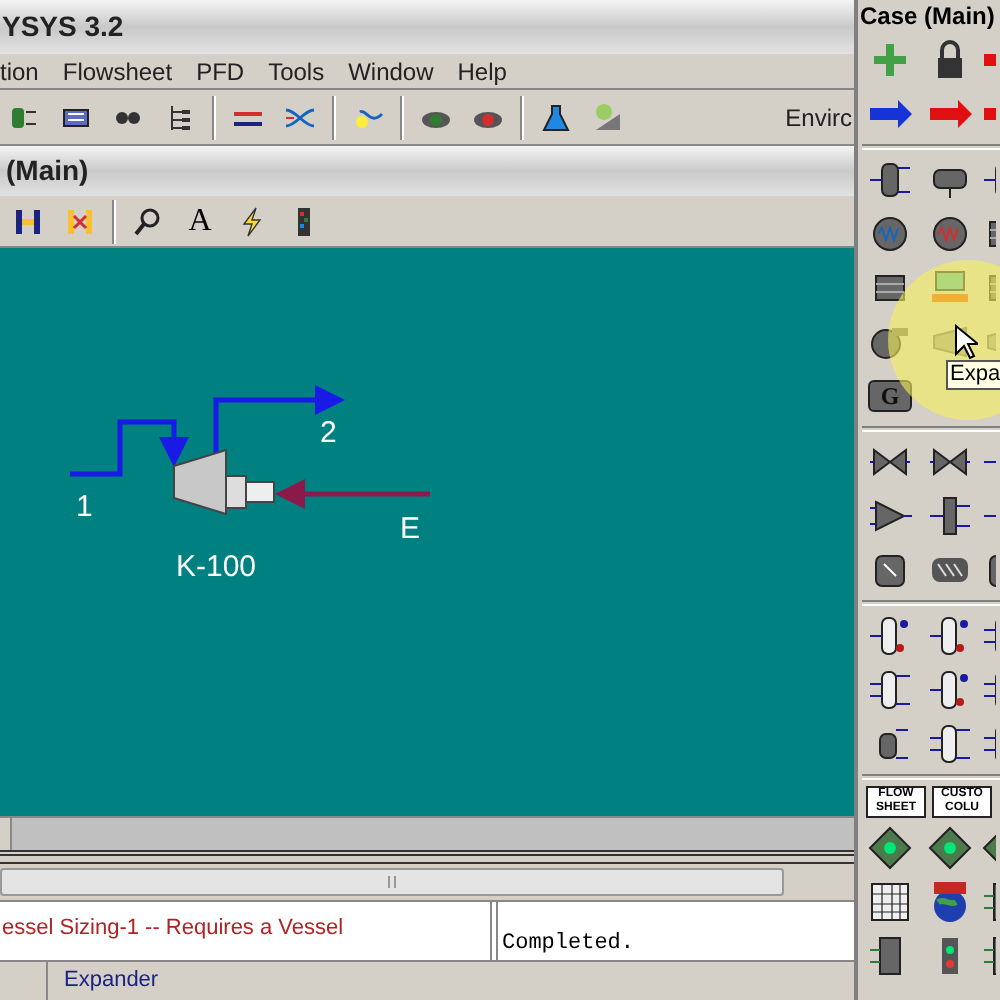 This screenshot has height=1000, width=1000. I want to click on zoom-icon, so click(148, 221).